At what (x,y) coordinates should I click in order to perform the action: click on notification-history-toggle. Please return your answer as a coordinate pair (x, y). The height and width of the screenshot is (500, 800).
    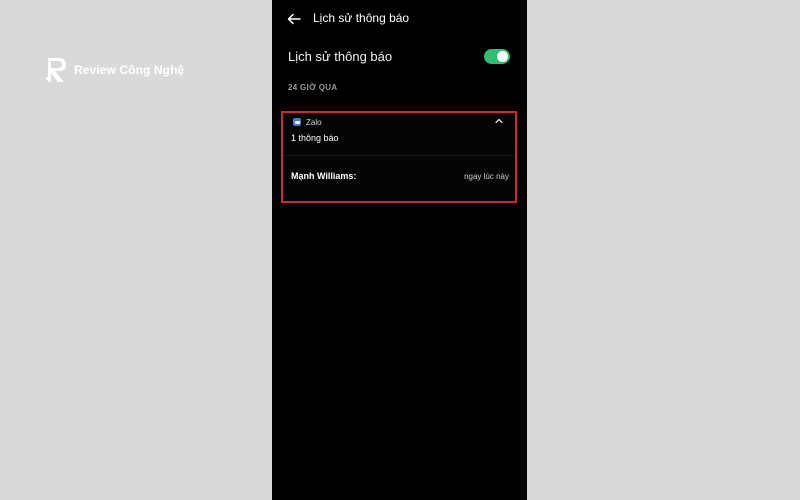
    Looking at the image, I should click on (497, 56).